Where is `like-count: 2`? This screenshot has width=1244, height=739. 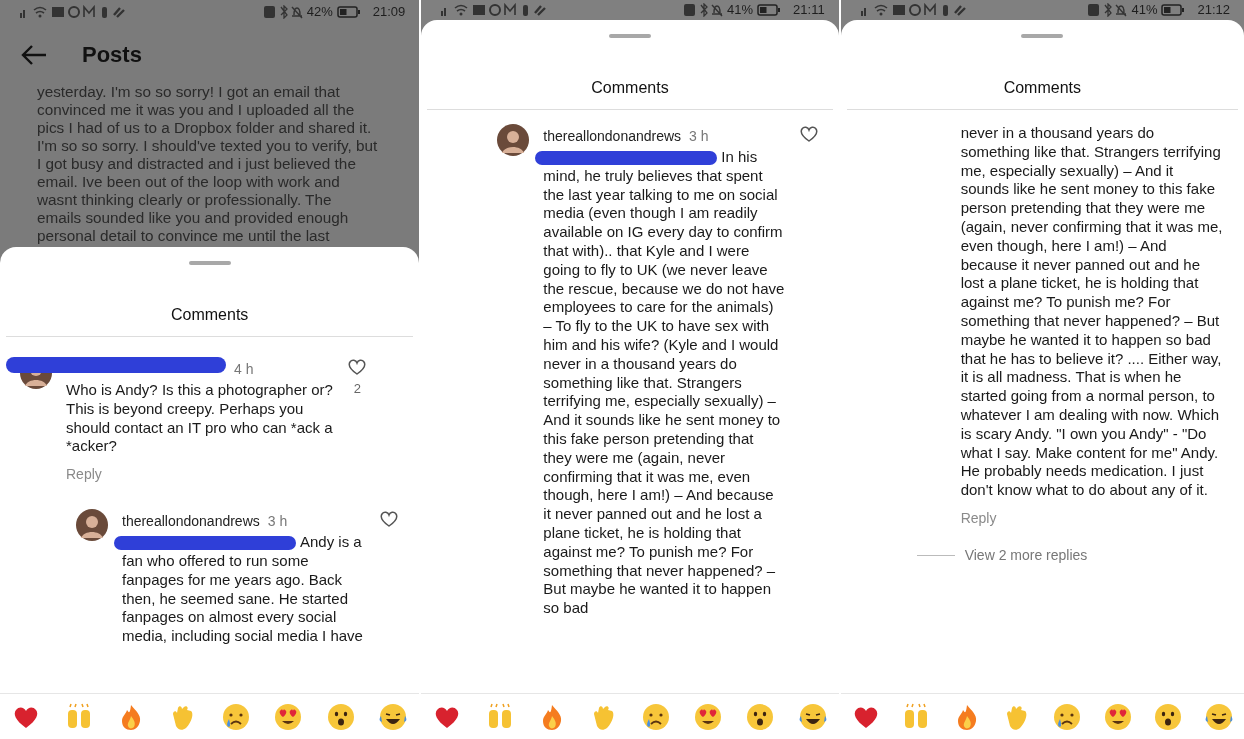 like-count: 2 is located at coordinates (357, 389).